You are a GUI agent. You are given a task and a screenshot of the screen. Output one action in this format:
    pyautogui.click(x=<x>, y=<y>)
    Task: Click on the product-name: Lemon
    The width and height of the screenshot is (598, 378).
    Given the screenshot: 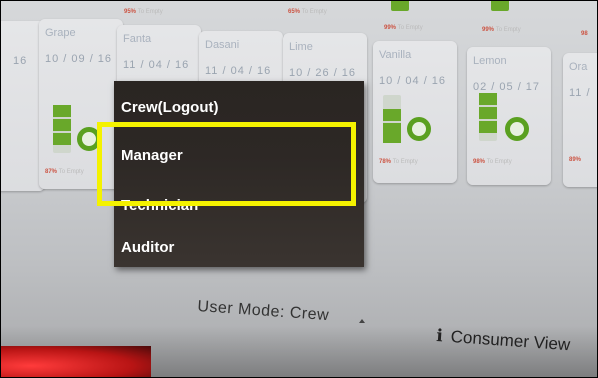 What is the action you would take?
    pyautogui.click(x=490, y=61)
    